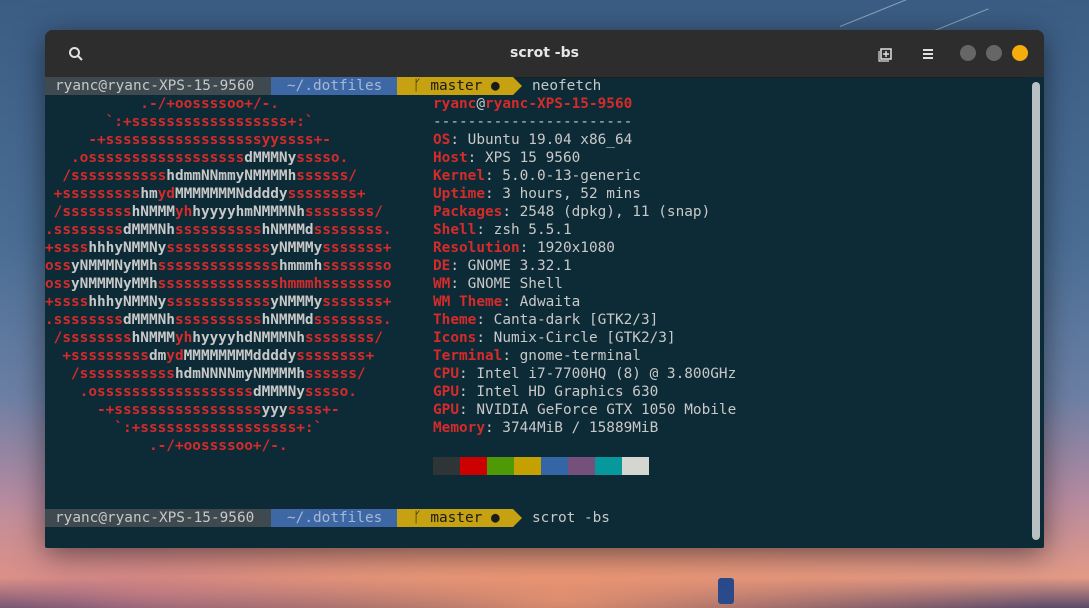 Image resolution: width=1089 pixels, height=608 pixels. Describe the element at coordinates (562, 176) in the screenshot. I see `info-value: : 5.0.0-13-generic` at that location.